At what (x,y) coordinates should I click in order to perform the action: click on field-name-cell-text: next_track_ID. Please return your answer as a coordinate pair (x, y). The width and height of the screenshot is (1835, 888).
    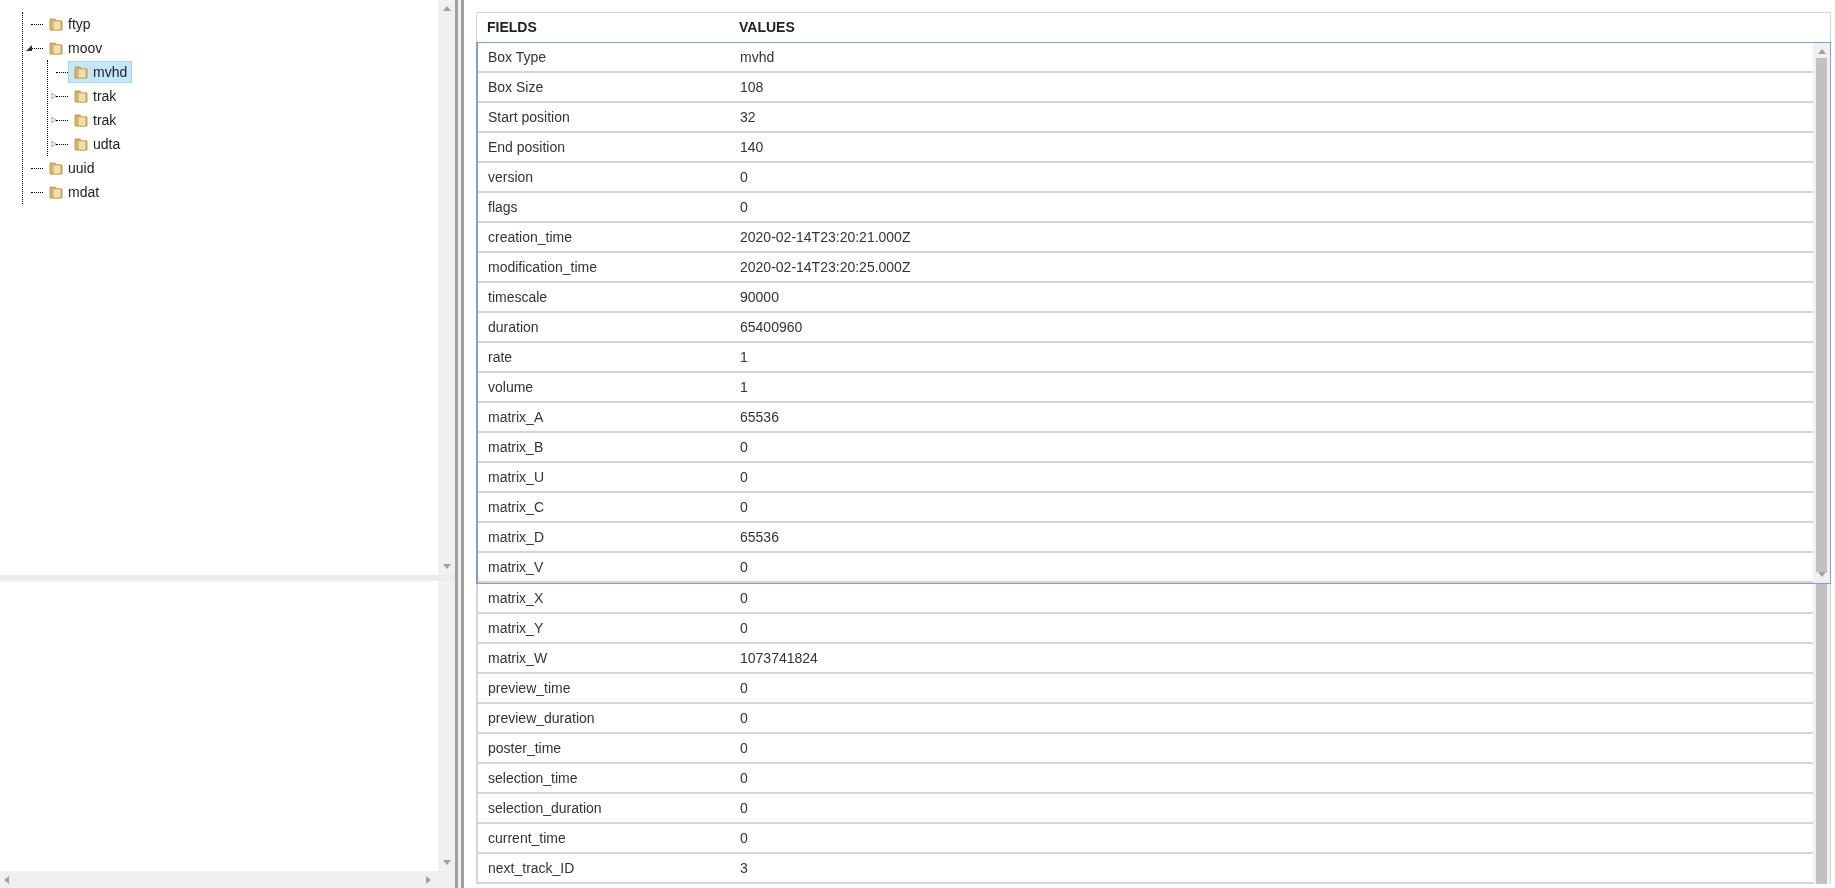
    Looking at the image, I should click on (531, 868).